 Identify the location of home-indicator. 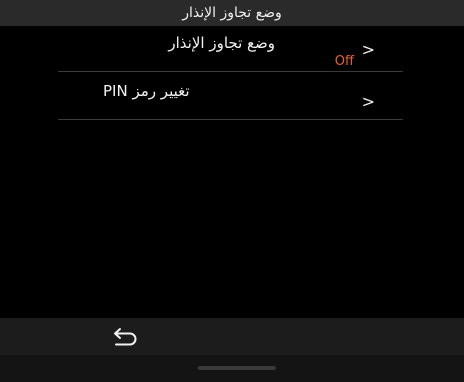
(237, 368).